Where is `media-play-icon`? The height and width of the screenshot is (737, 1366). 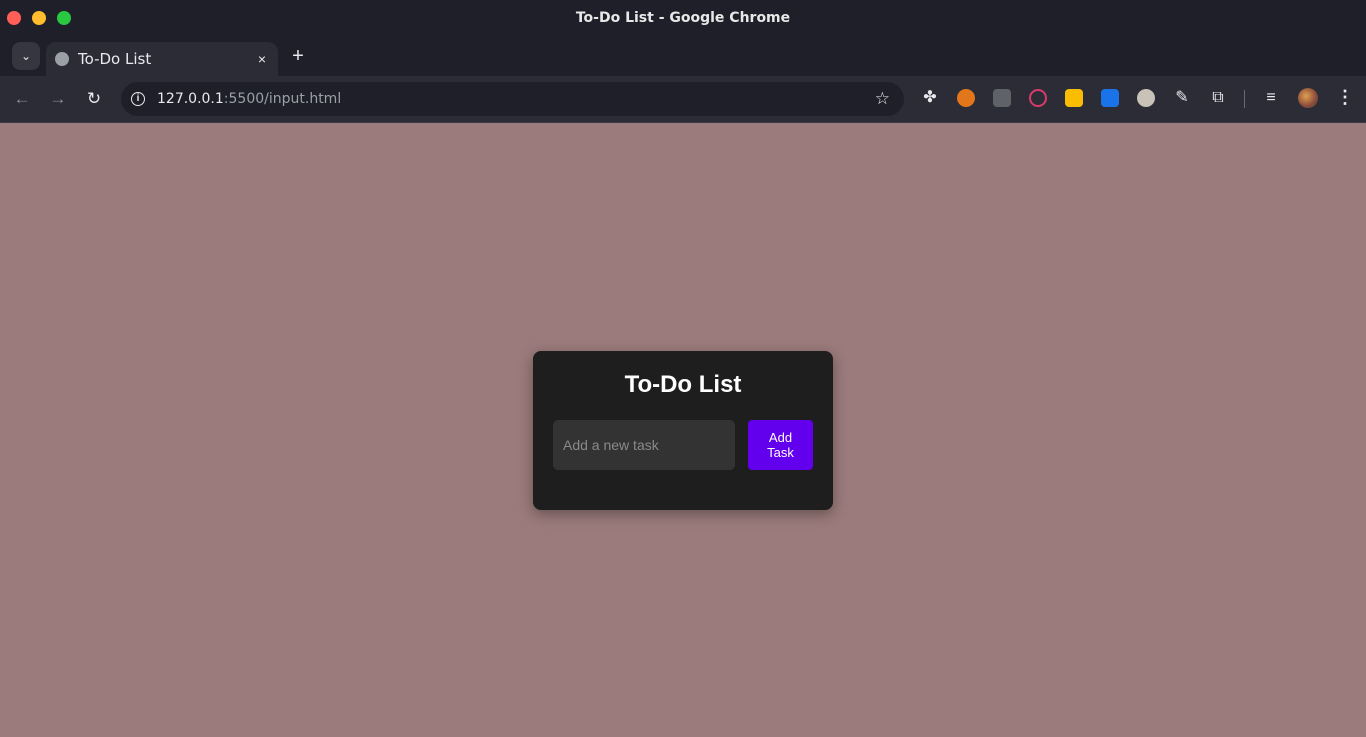
media-play-icon is located at coordinates (1038, 98).